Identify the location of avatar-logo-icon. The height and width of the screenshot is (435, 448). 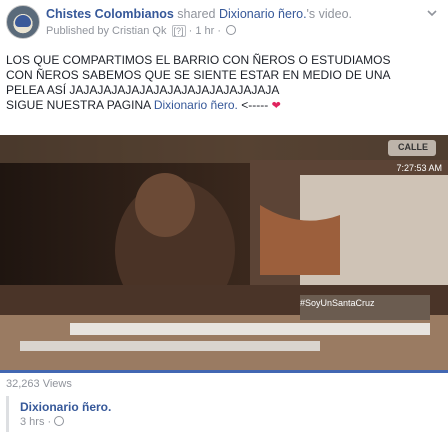
(23, 21).